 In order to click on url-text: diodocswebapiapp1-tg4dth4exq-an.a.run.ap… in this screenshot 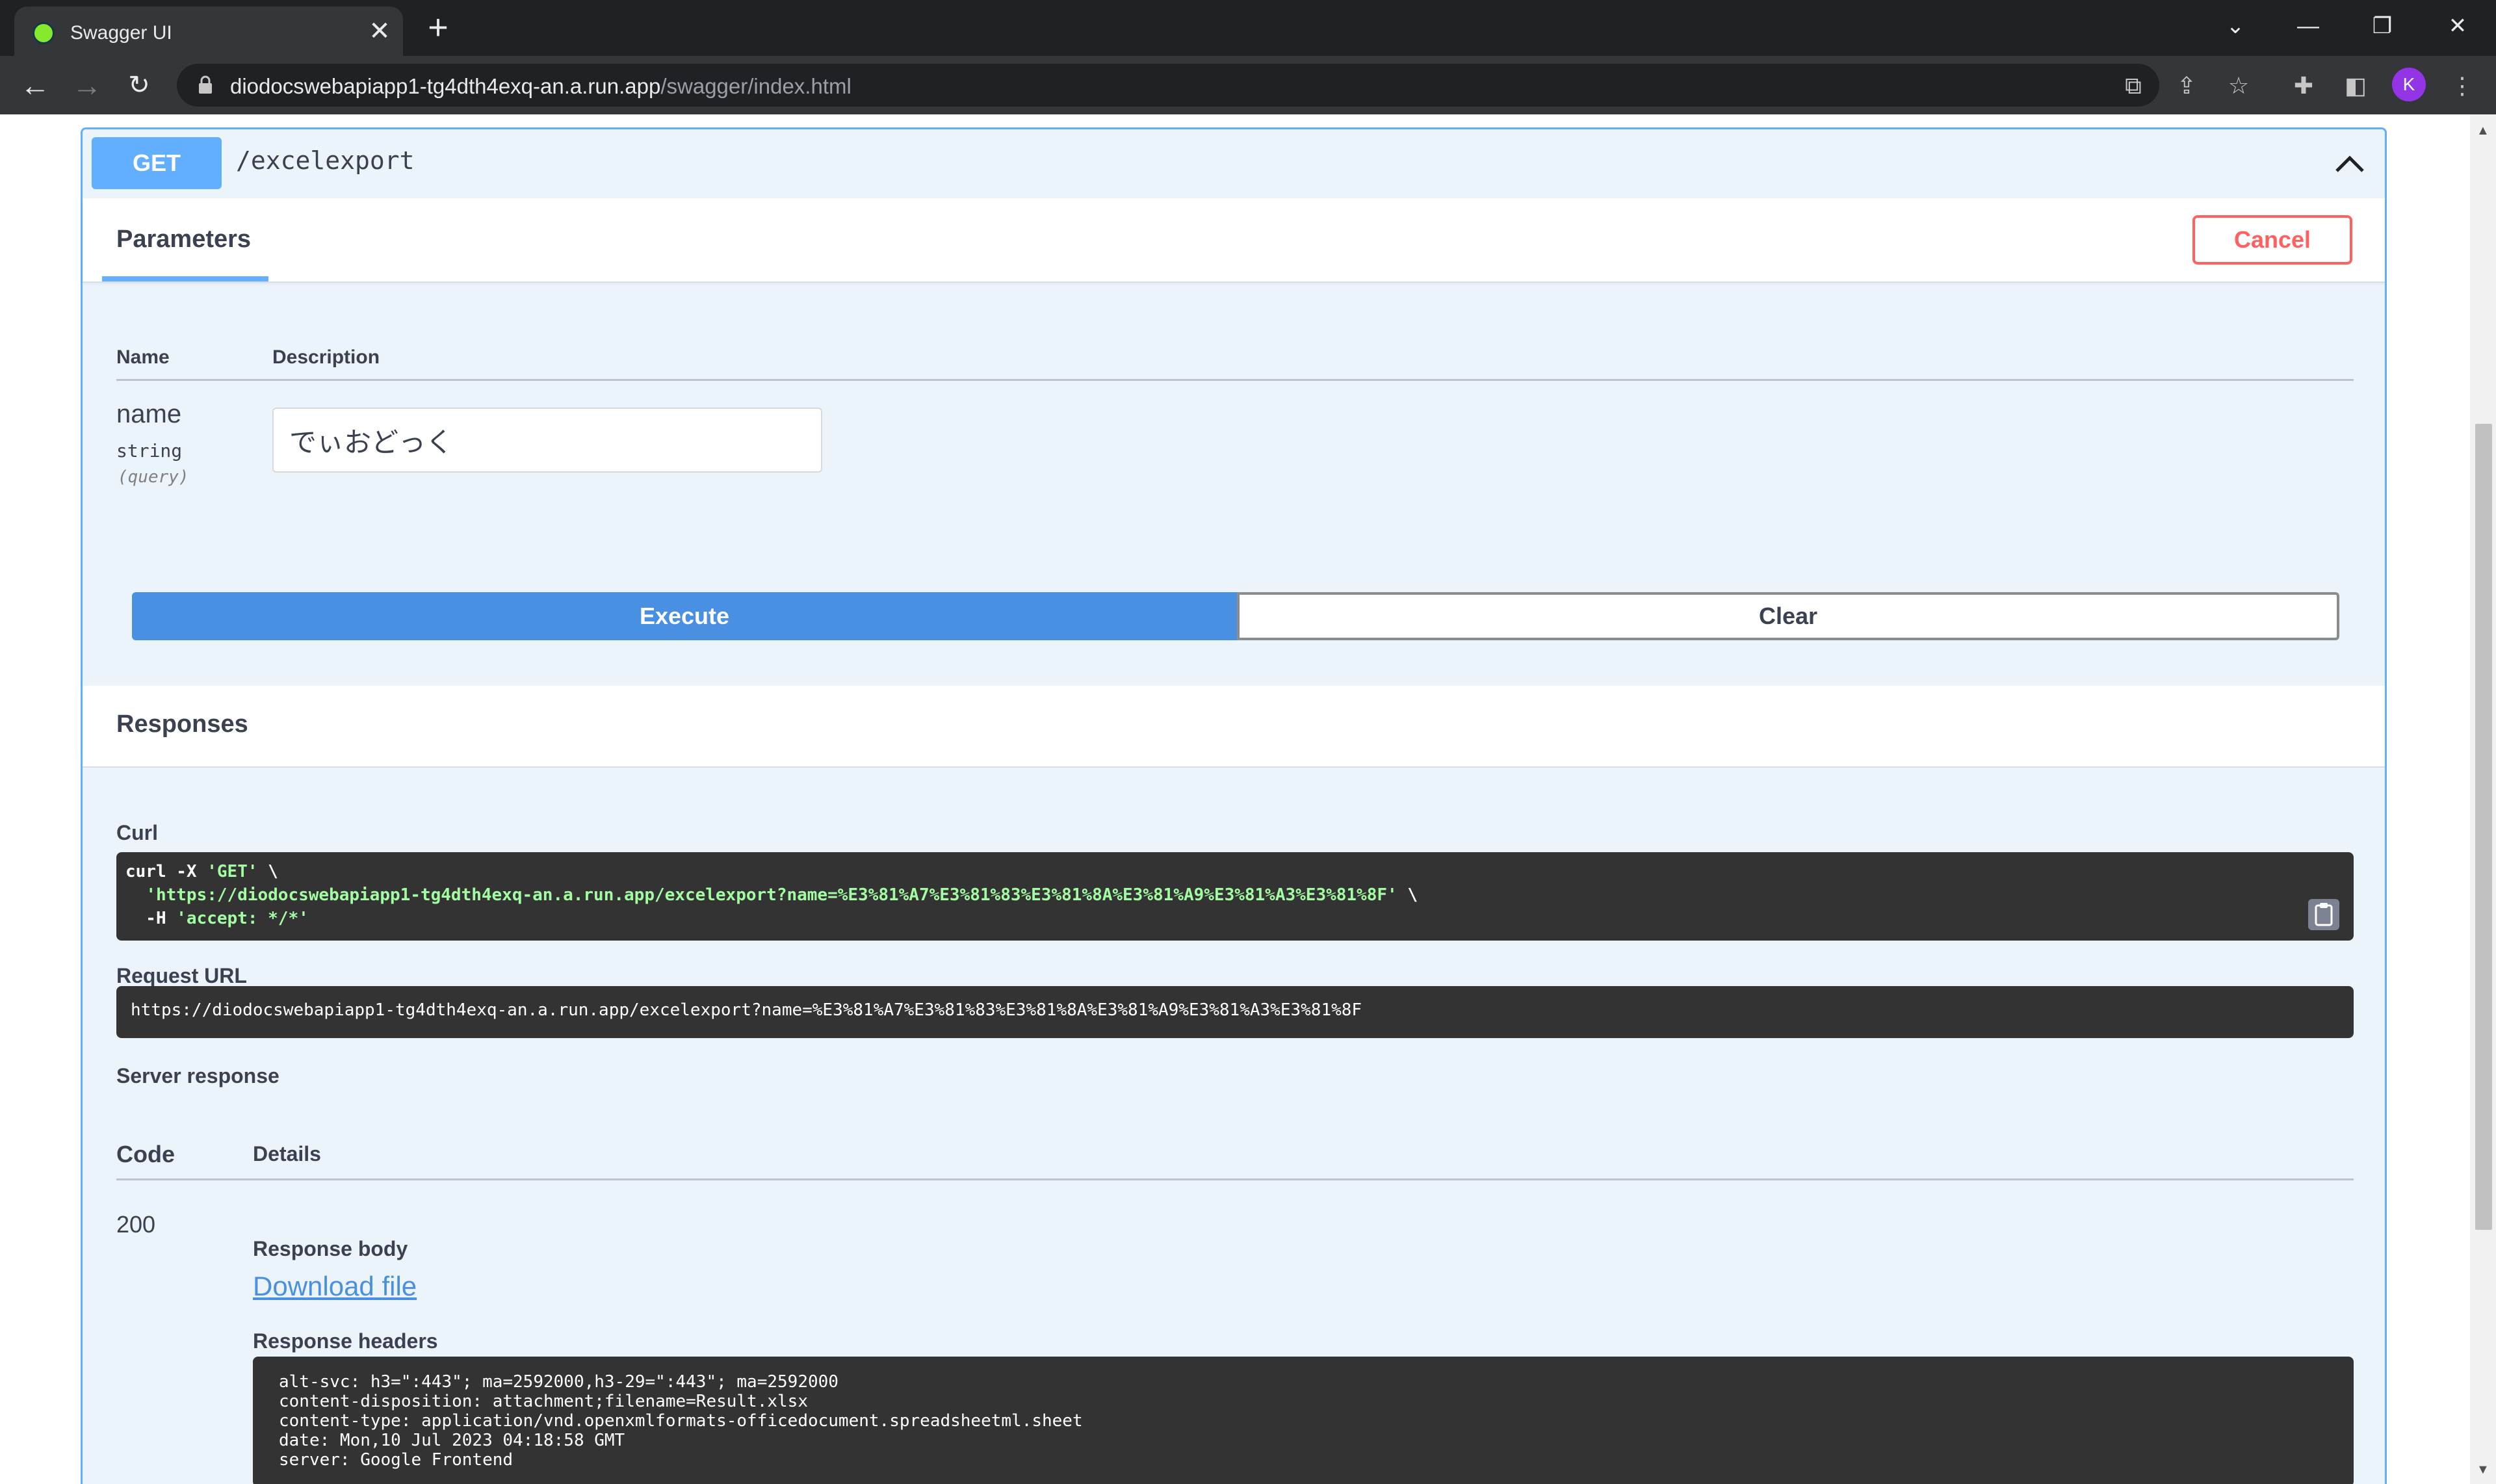, I will do `click(541, 86)`.